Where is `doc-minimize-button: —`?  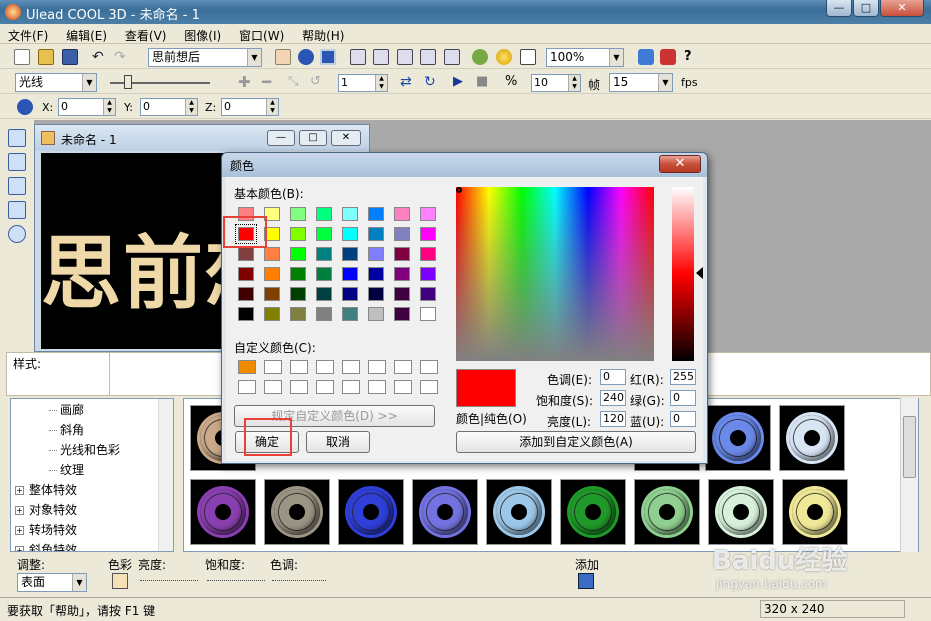
doc-minimize-button: — is located at coordinates (281, 138).